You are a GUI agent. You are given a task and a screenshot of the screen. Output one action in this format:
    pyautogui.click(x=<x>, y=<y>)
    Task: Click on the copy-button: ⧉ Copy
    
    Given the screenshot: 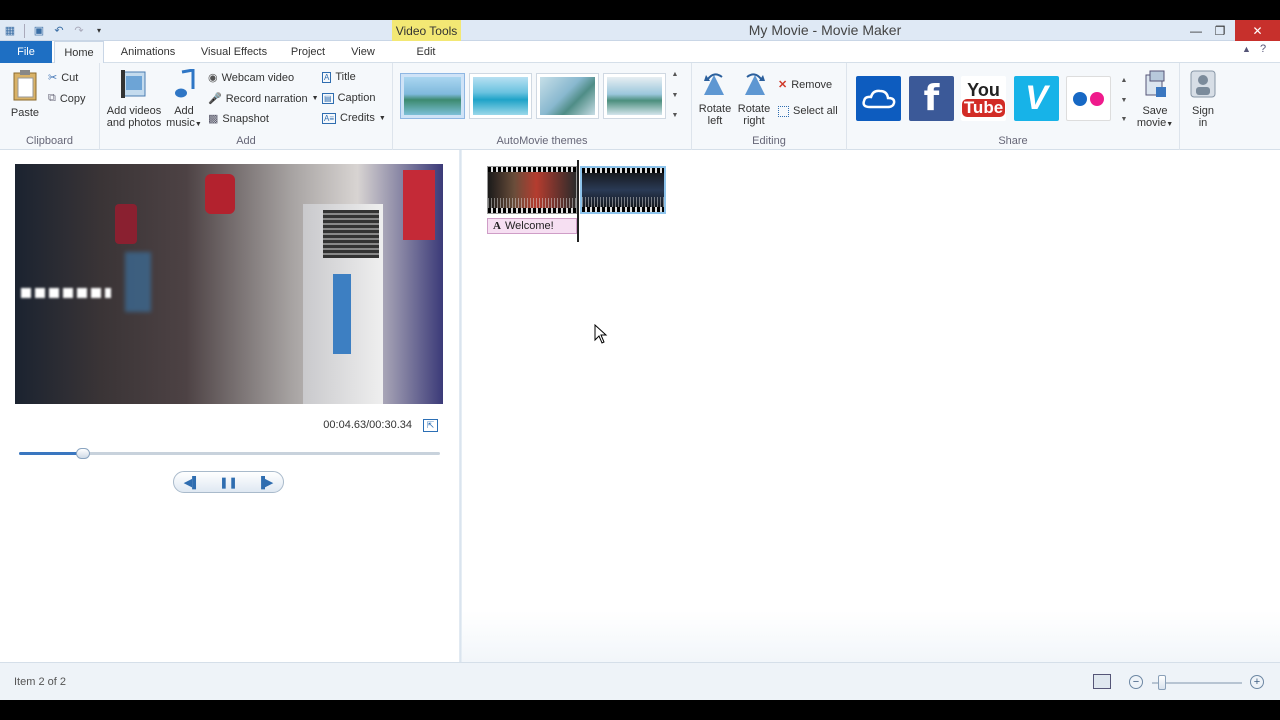 What is the action you would take?
    pyautogui.click(x=67, y=98)
    